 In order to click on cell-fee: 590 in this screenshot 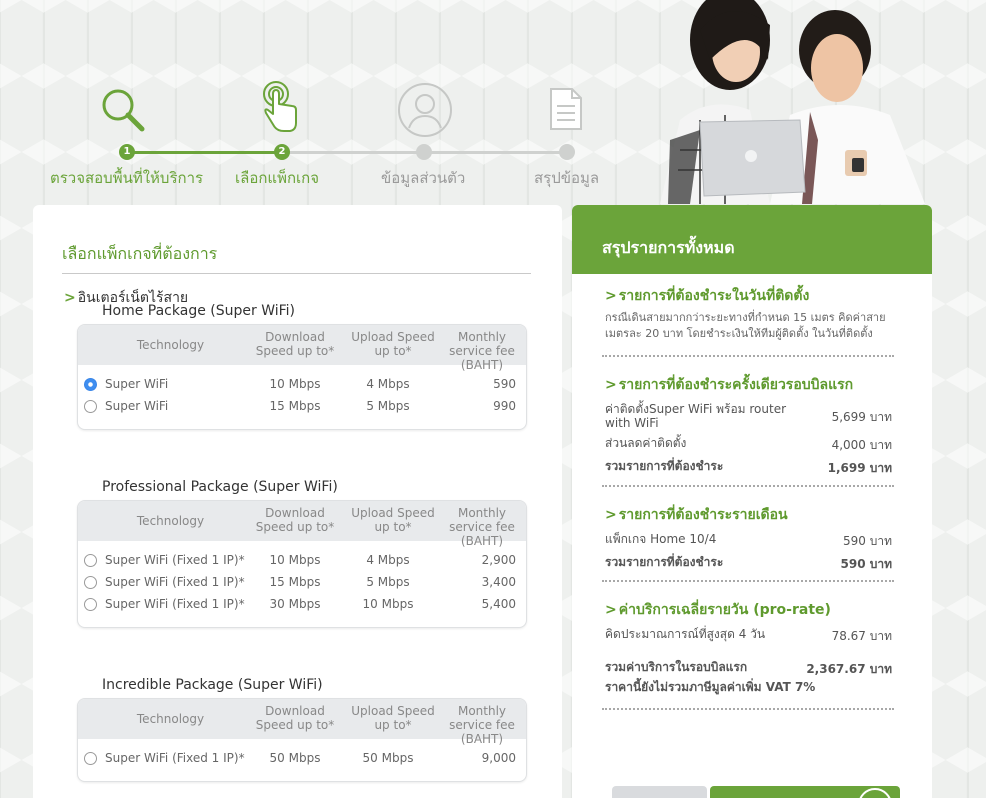, I will do `click(504, 384)`.